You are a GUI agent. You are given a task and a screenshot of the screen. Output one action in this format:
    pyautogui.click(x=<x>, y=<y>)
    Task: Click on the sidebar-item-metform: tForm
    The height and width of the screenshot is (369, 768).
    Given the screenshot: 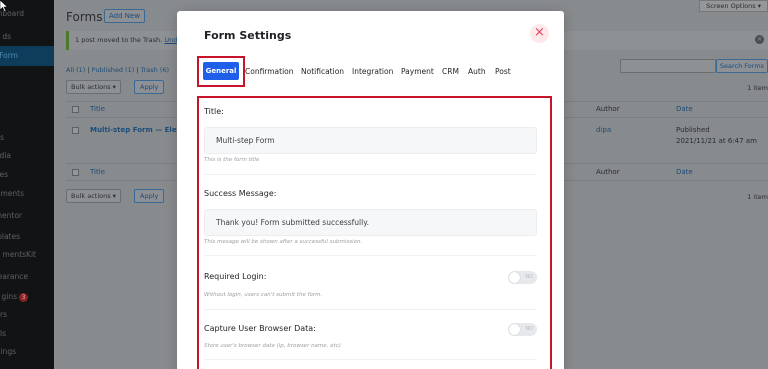 What is the action you would take?
    pyautogui.click(x=27, y=56)
    